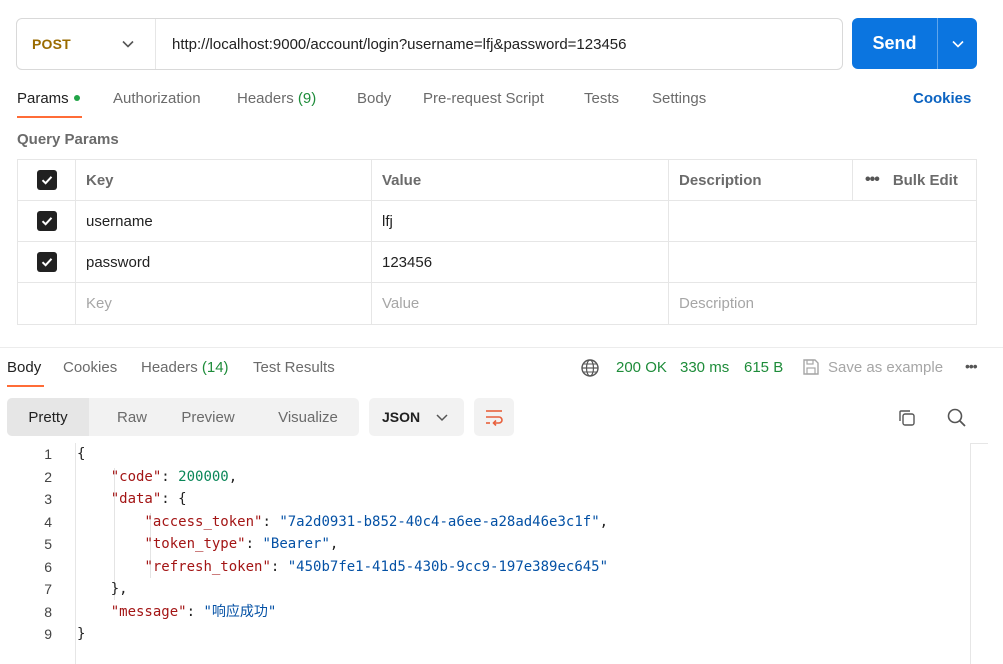 The height and width of the screenshot is (664, 1003). Describe the element at coordinates (102, 589) in the screenshot. I see `code-line: },` at that location.